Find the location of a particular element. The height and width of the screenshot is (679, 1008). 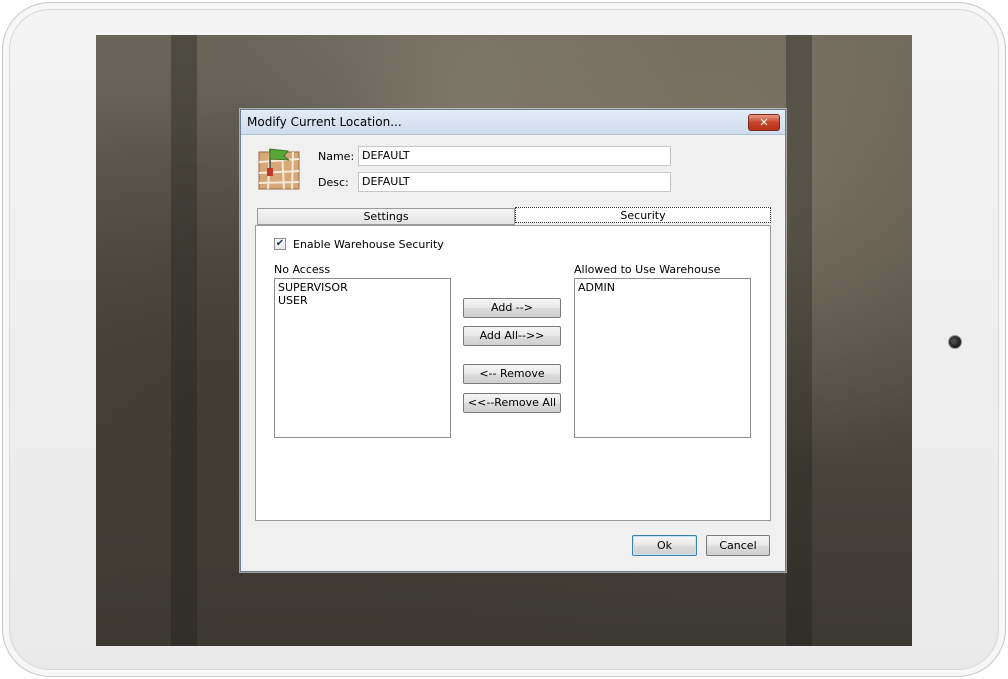

remove-all-button: <<--Remove All is located at coordinates (512, 403).